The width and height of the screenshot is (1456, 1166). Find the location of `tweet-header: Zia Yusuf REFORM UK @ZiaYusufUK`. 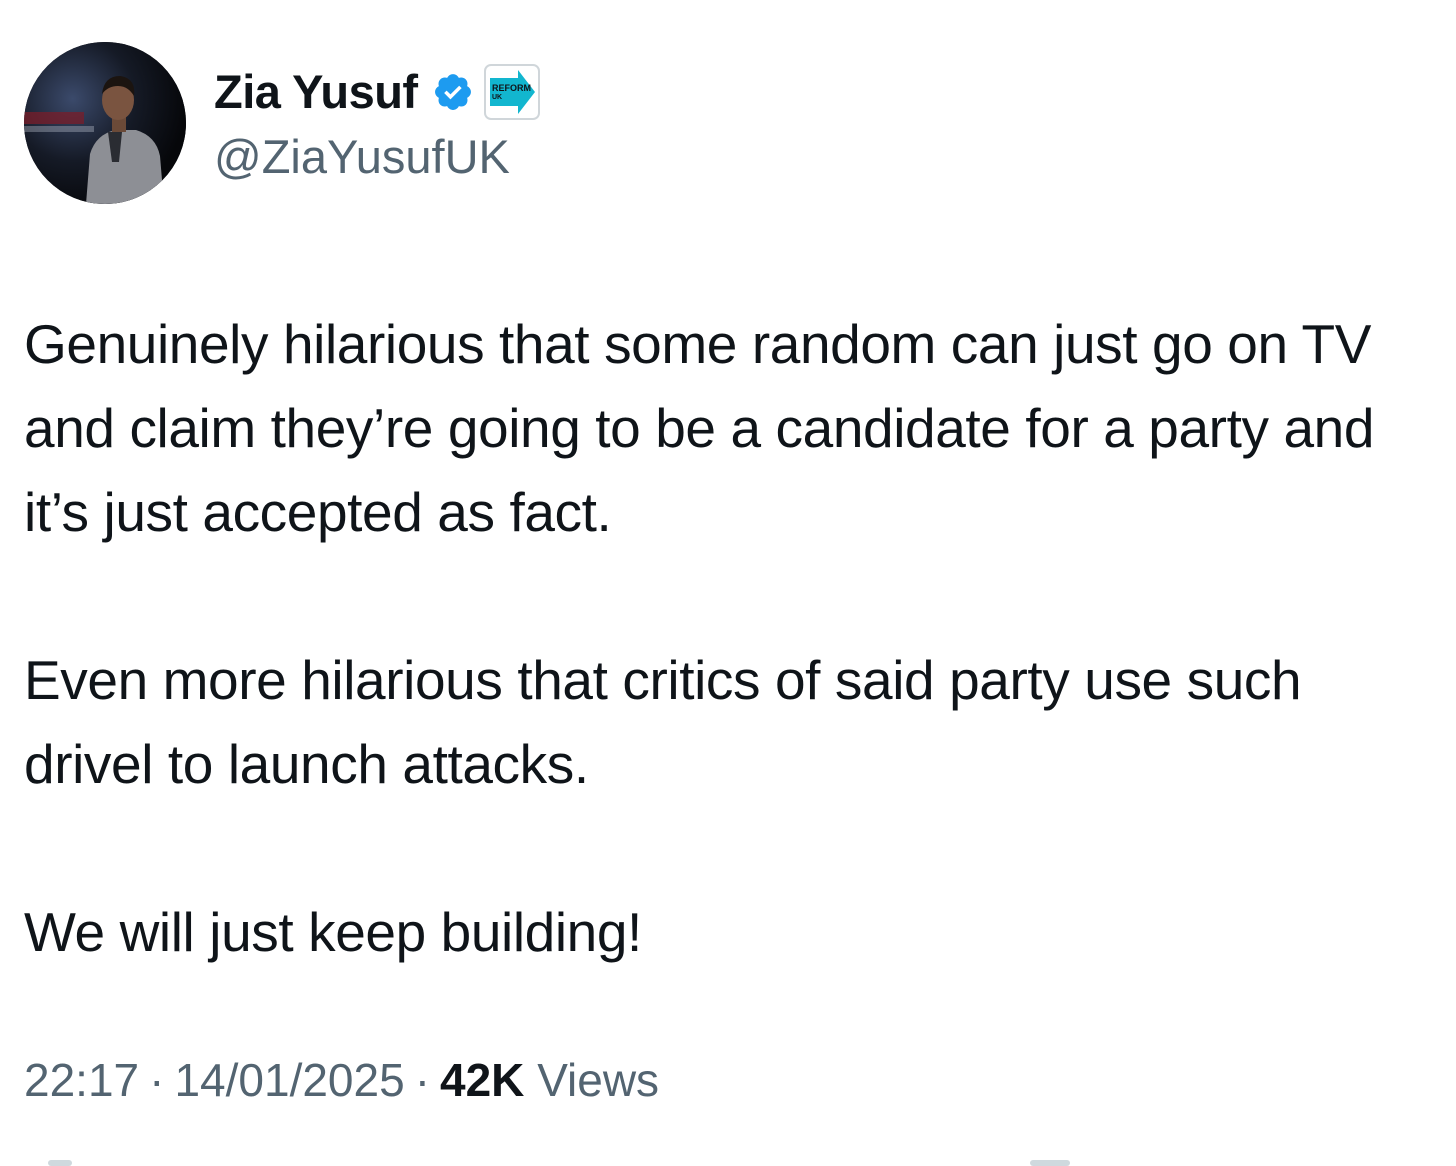

tweet-header: Zia Yusuf REFORM UK @ZiaYusufUK is located at coordinates (282, 123).